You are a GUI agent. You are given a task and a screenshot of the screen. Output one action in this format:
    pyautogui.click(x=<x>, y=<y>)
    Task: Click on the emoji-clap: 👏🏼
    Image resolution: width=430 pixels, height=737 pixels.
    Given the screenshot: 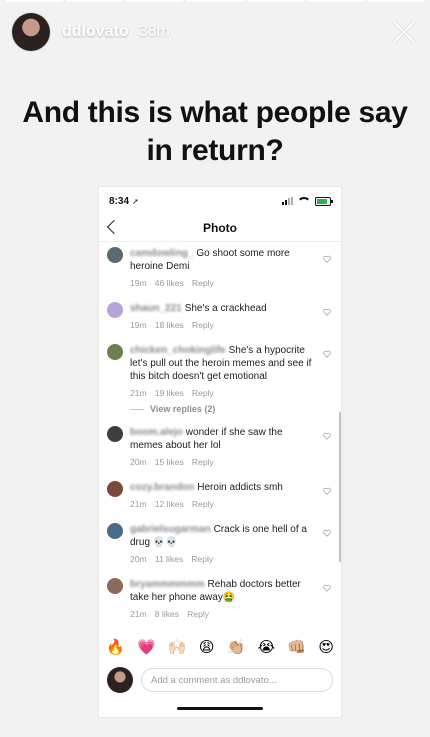 What is the action you would take?
    pyautogui.click(x=236, y=647)
    